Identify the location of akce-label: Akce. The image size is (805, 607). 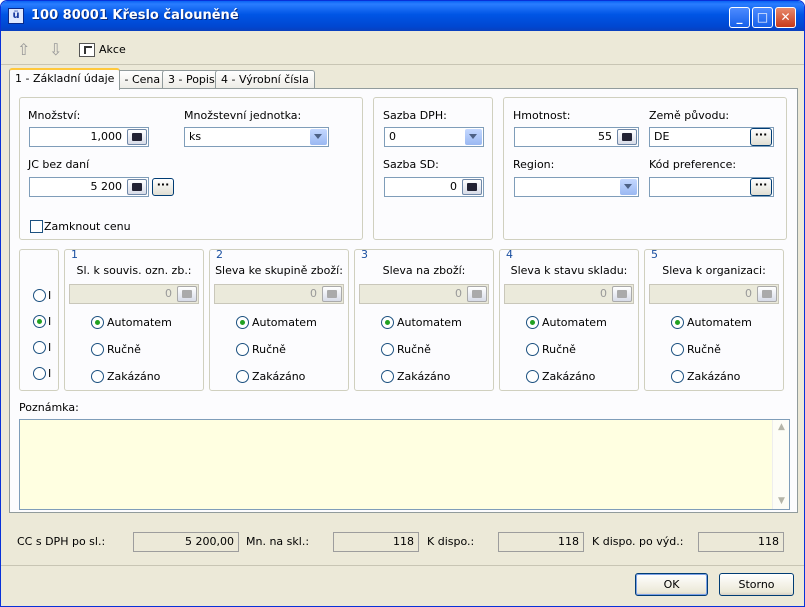
(112, 49).